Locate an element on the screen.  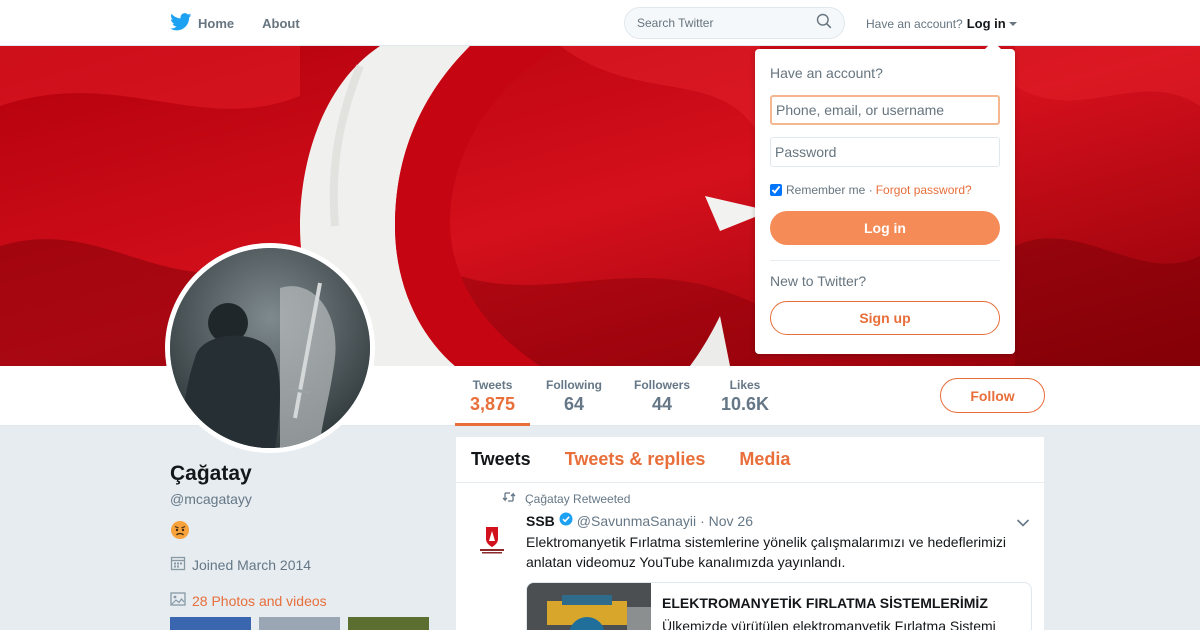
verified-badge-icon is located at coordinates (566, 520).